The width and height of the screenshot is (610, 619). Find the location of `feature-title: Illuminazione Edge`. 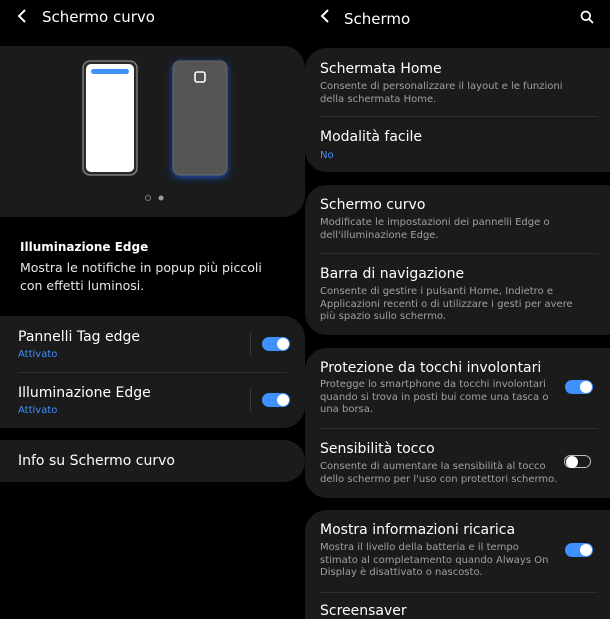

feature-title: Illuminazione Edge is located at coordinates (84, 247).